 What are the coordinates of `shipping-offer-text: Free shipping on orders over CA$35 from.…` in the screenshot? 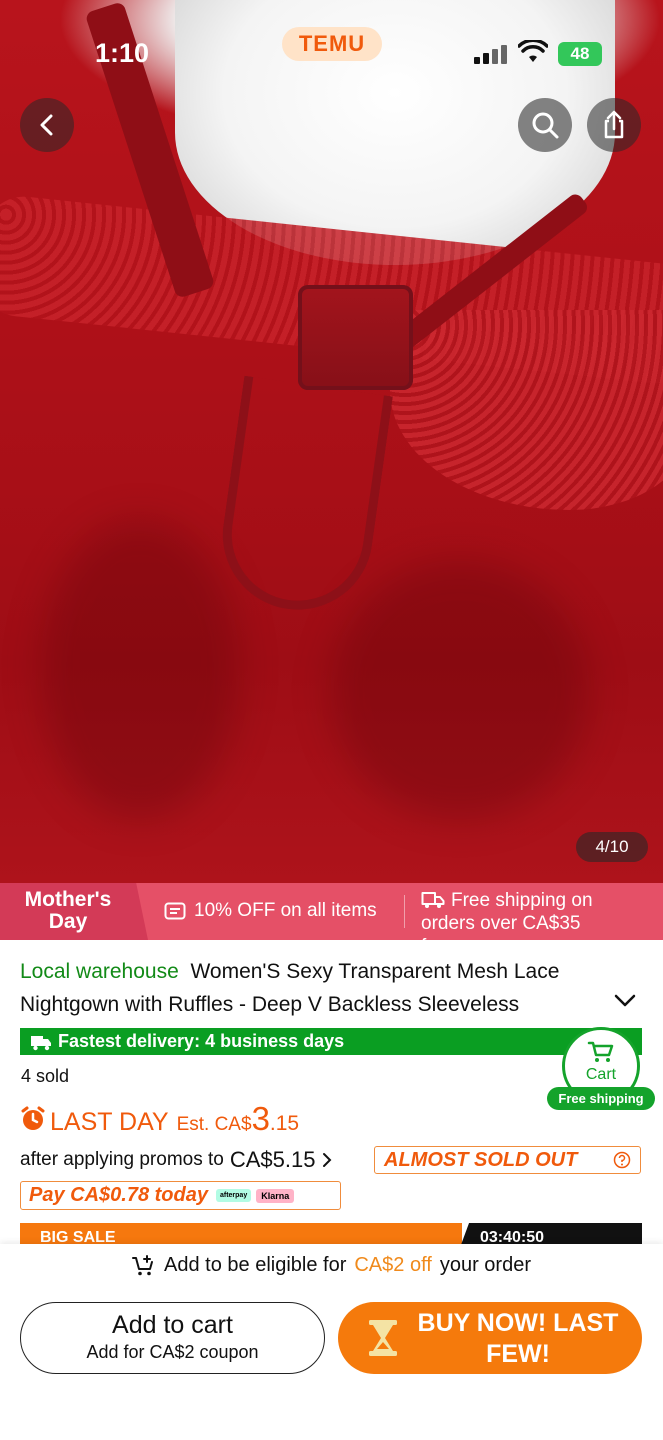 It's located at (507, 915).